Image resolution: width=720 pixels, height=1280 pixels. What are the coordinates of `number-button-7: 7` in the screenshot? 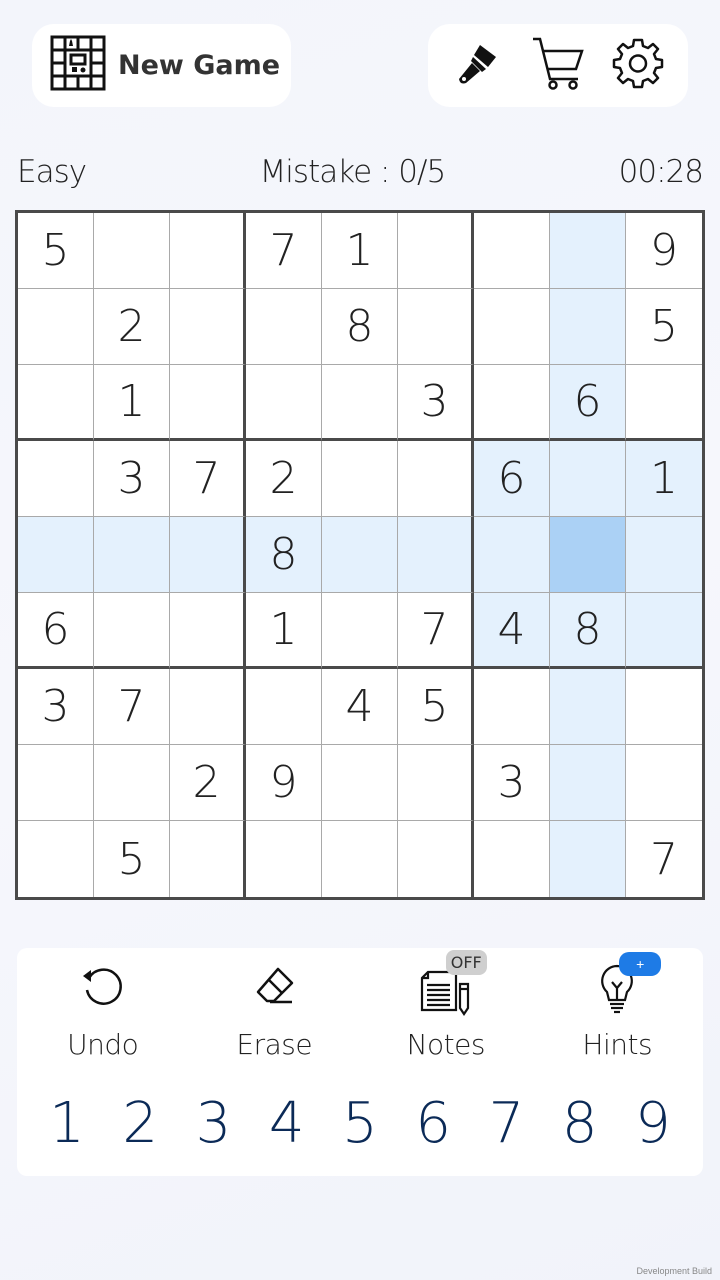 It's located at (507, 1123).